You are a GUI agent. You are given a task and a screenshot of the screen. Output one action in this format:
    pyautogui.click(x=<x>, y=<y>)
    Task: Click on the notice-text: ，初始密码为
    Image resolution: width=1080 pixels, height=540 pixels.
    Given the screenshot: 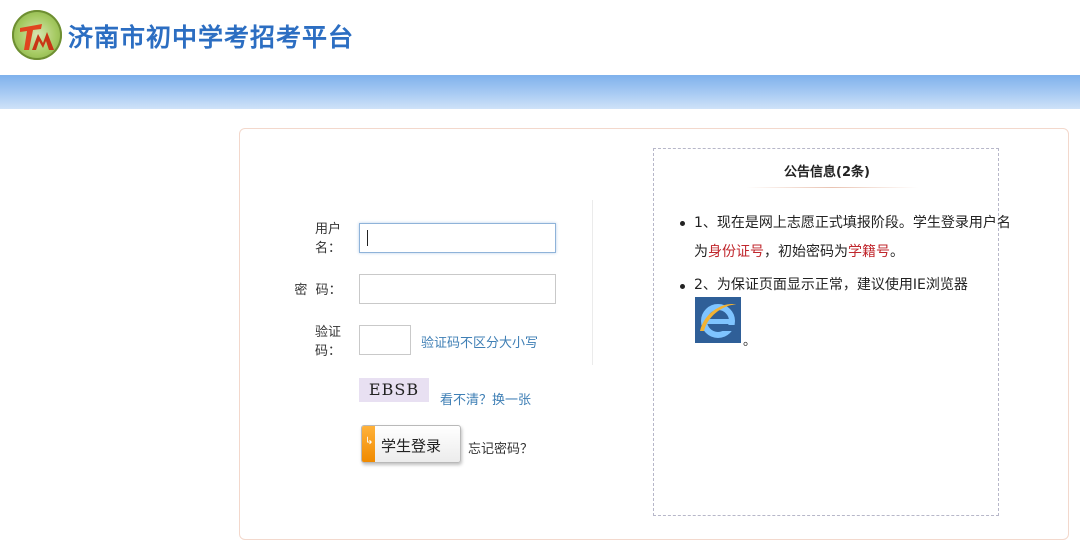 What is the action you would take?
    pyautogui.click(x=806, y=252)
    